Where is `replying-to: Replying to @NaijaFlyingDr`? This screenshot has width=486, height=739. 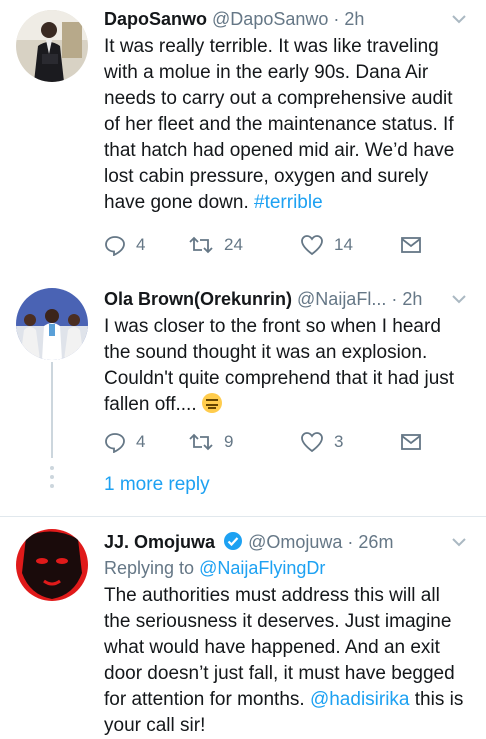 replying-to: Replying to @NaijaFlyingDr is located at coordinates (287, 568).